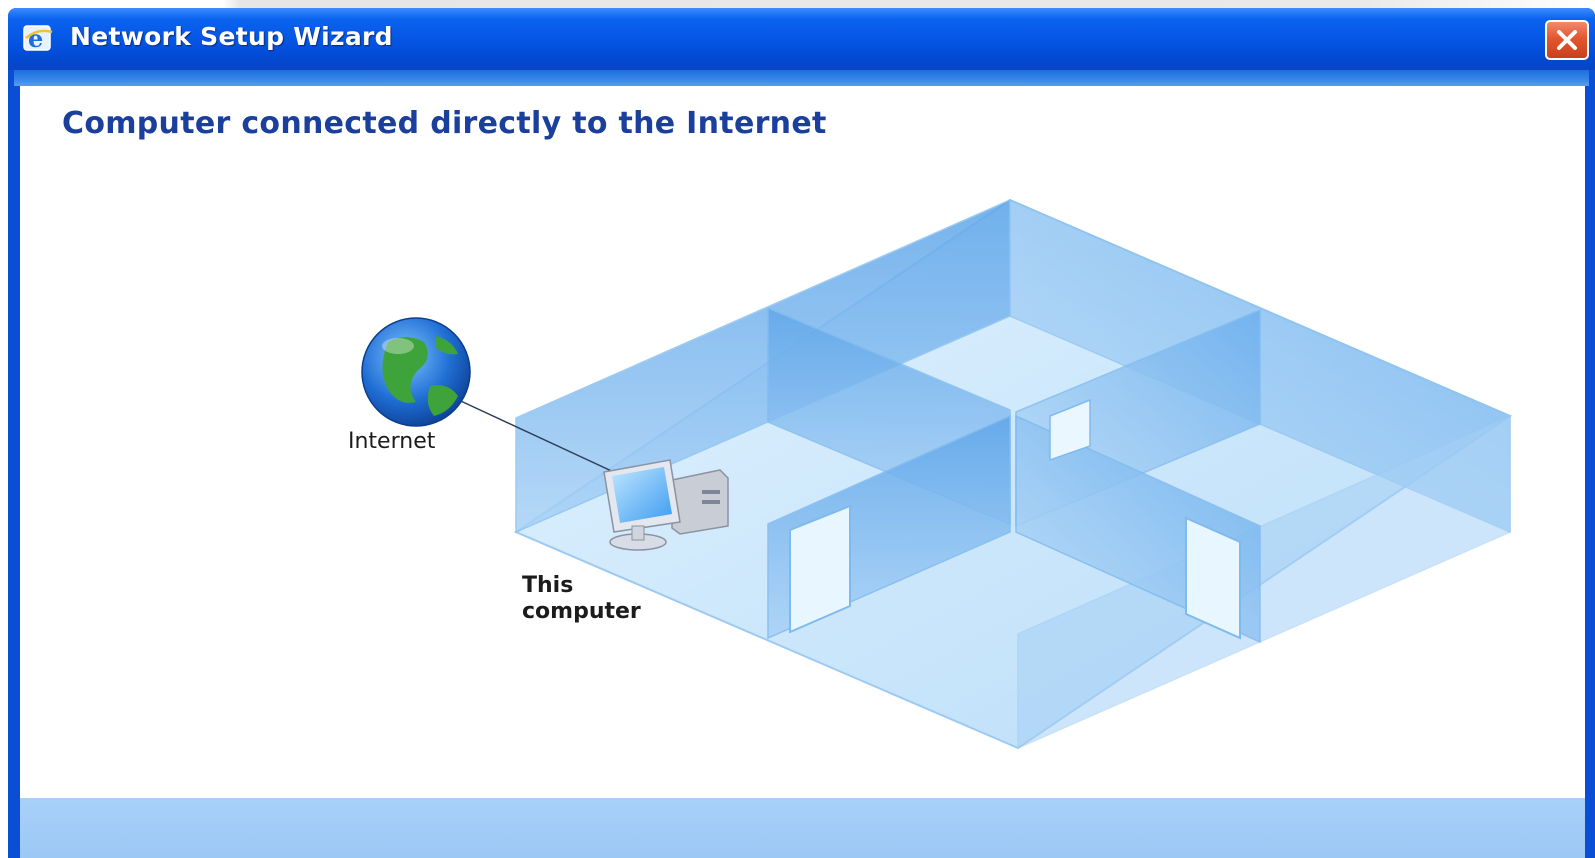  What do you see at coordinates (801, 39) in the screenshot?
I see `title-bar: e Network Setup Wizard` at bounding box center [801, 39].